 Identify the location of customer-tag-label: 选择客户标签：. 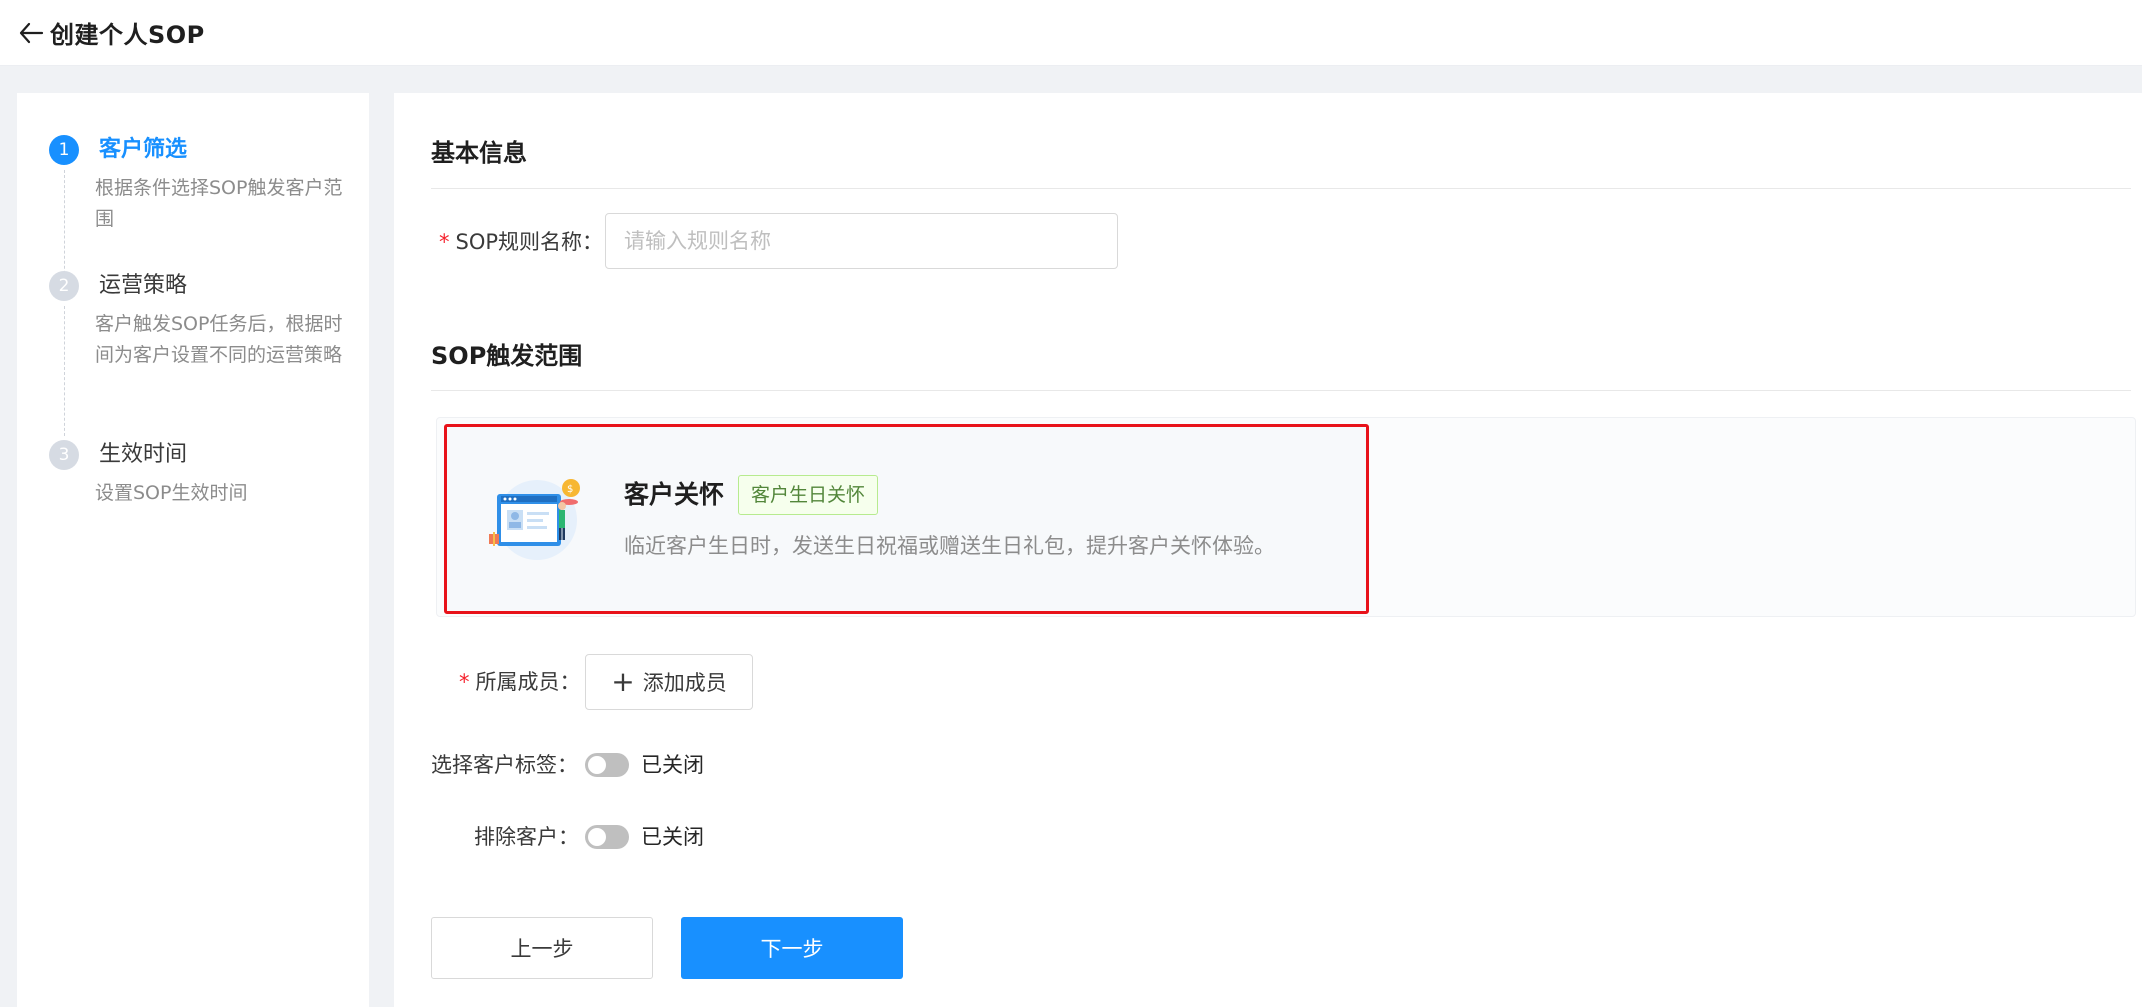
(504, 765).